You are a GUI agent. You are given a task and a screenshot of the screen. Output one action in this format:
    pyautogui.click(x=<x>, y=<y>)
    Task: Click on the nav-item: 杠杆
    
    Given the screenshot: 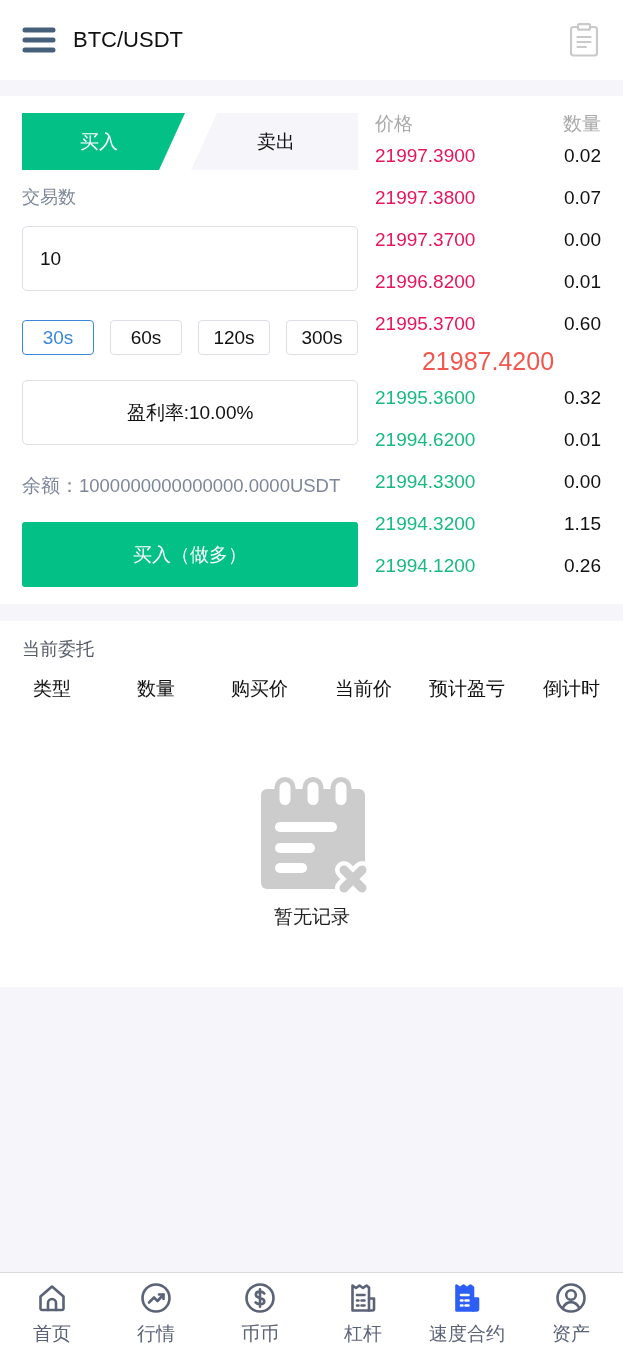 What is the action you would take?
    pyautogui.click(x=363, y=1310)
    